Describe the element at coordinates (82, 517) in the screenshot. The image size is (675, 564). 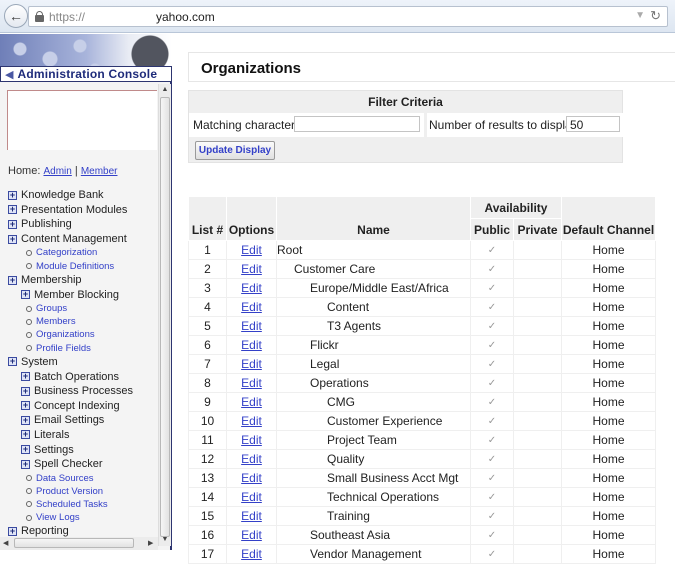
I see `sidebar-link: View Logs` at that location.